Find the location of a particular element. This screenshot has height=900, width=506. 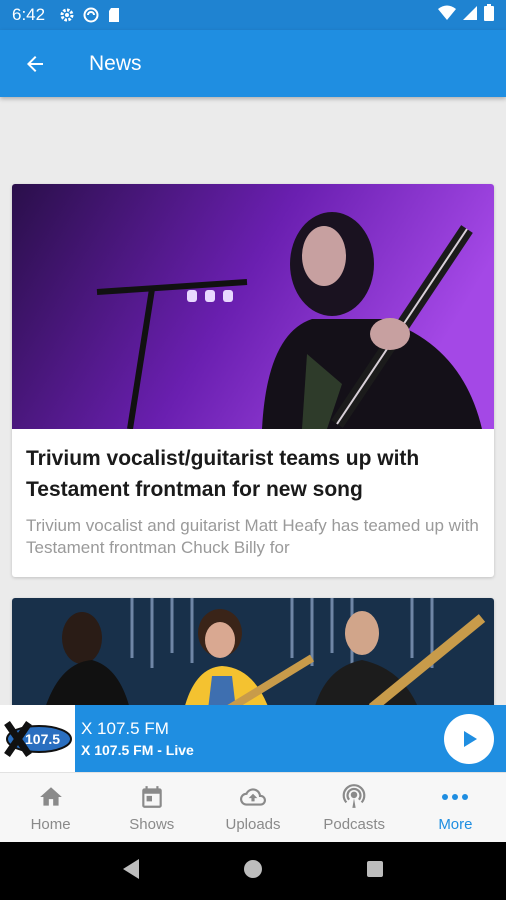

system-navigation-bar is located at coordinates (253, 871).